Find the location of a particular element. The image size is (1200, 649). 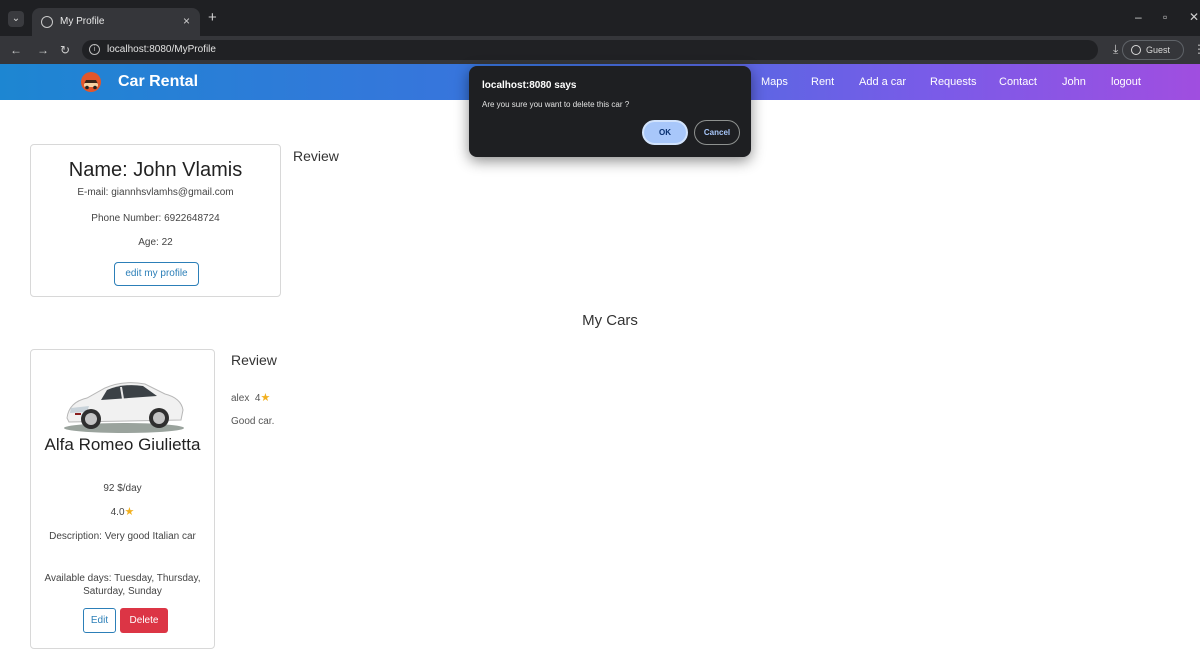

guest-avatar-icon is located at coordinates (1136, 50).